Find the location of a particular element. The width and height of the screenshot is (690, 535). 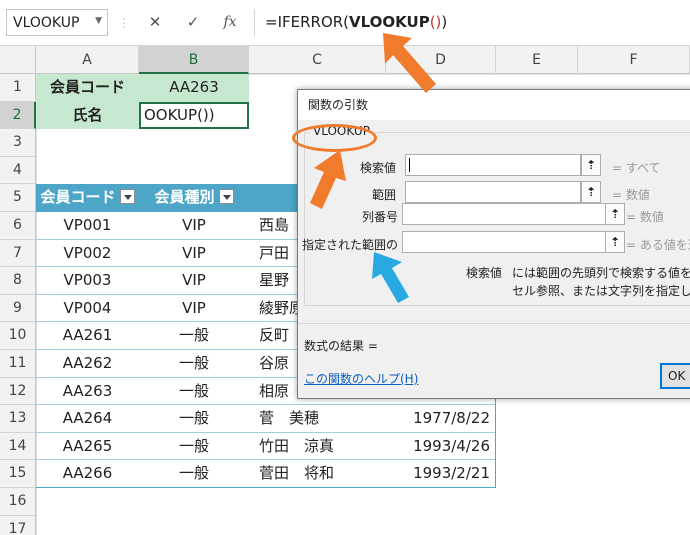

insert-function-icon: fx is located at coordinates (230, 22).